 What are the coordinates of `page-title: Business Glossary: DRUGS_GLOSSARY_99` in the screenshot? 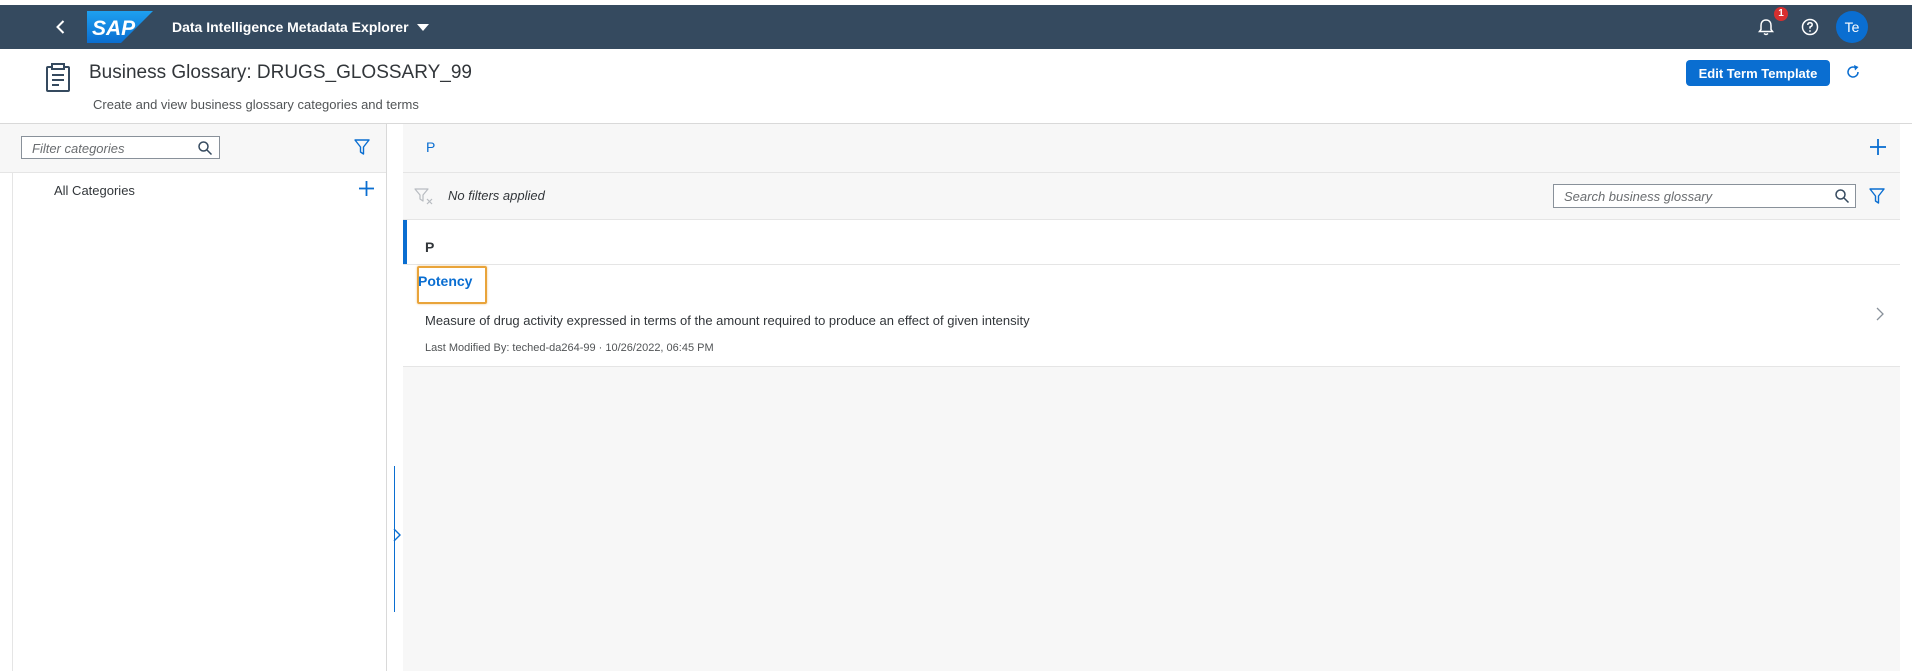 It's located at (280, 72).